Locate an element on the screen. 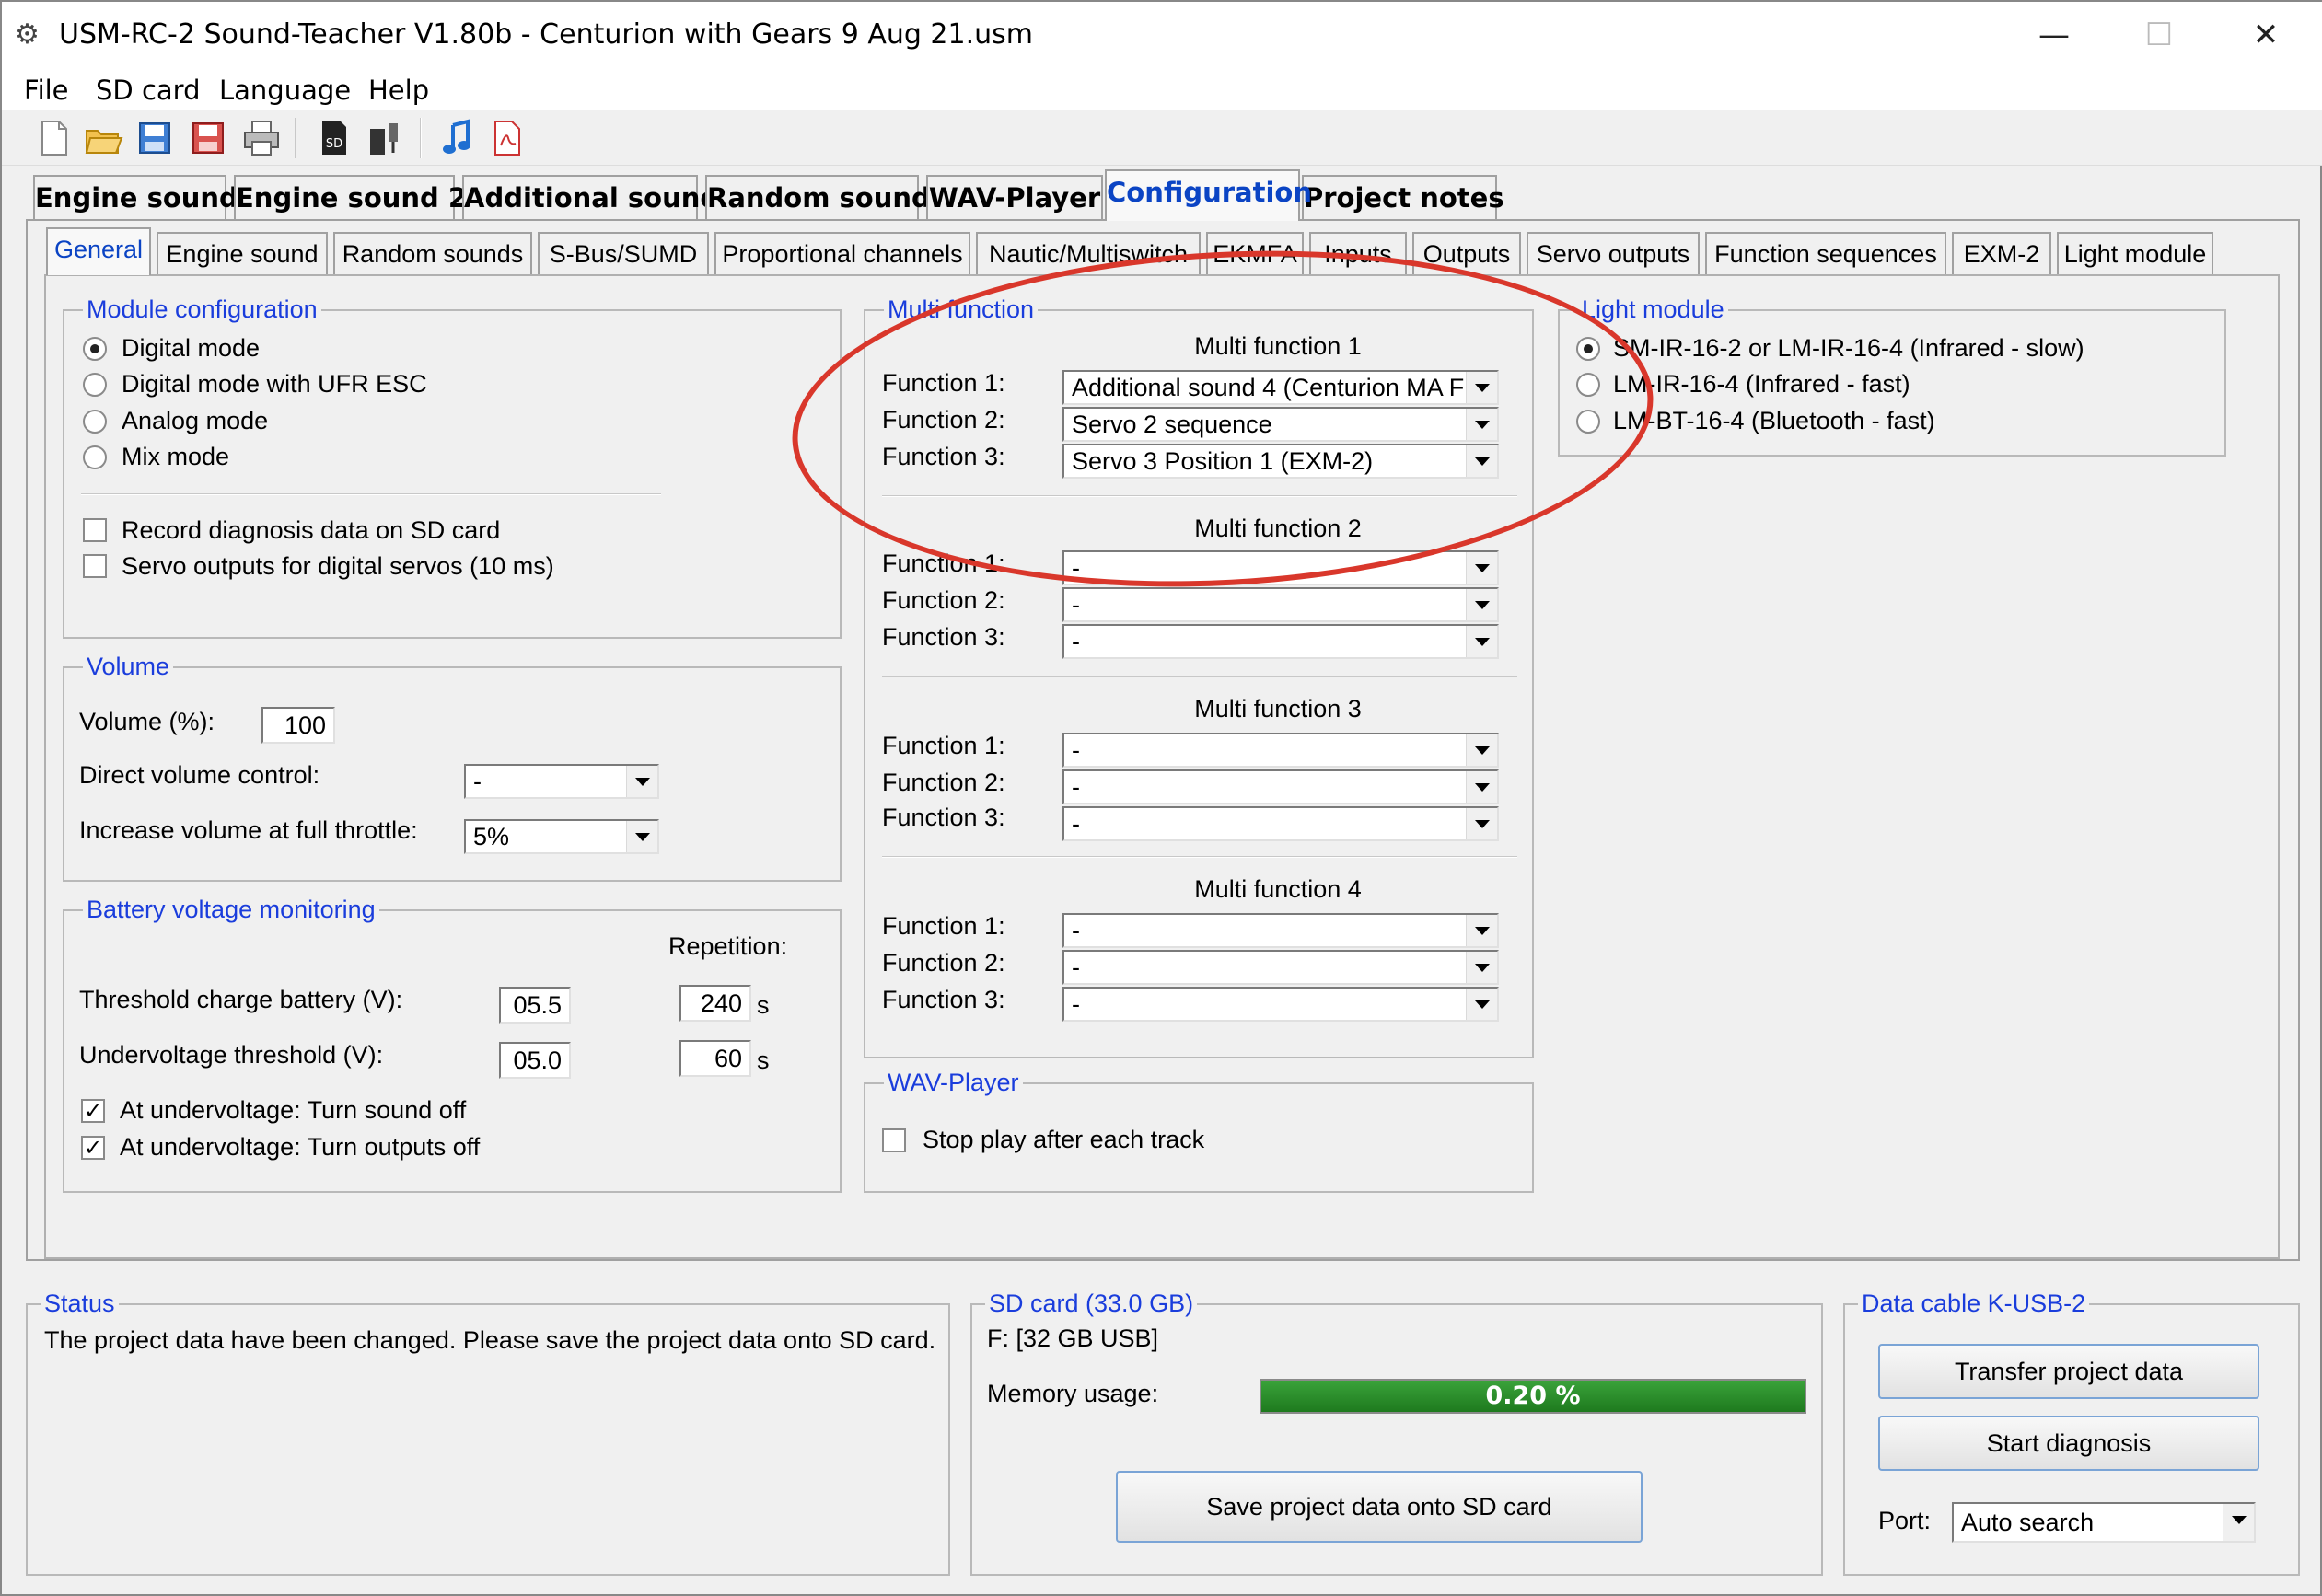 This screenshot has width=2322, height=1596. save-to-sd-button: Save project data onto SD card is located at coordinates (1379, 1507).